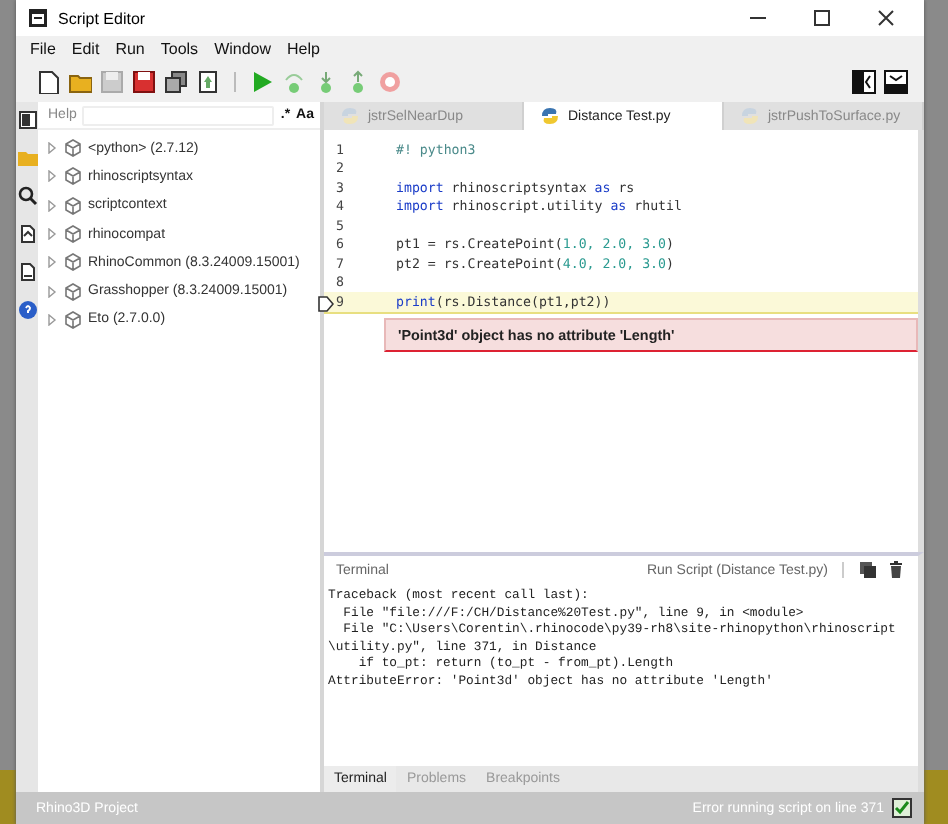  Describe the element at coordinates (243, 49) in the screenshot. I see `menu-item: Window` at that location.